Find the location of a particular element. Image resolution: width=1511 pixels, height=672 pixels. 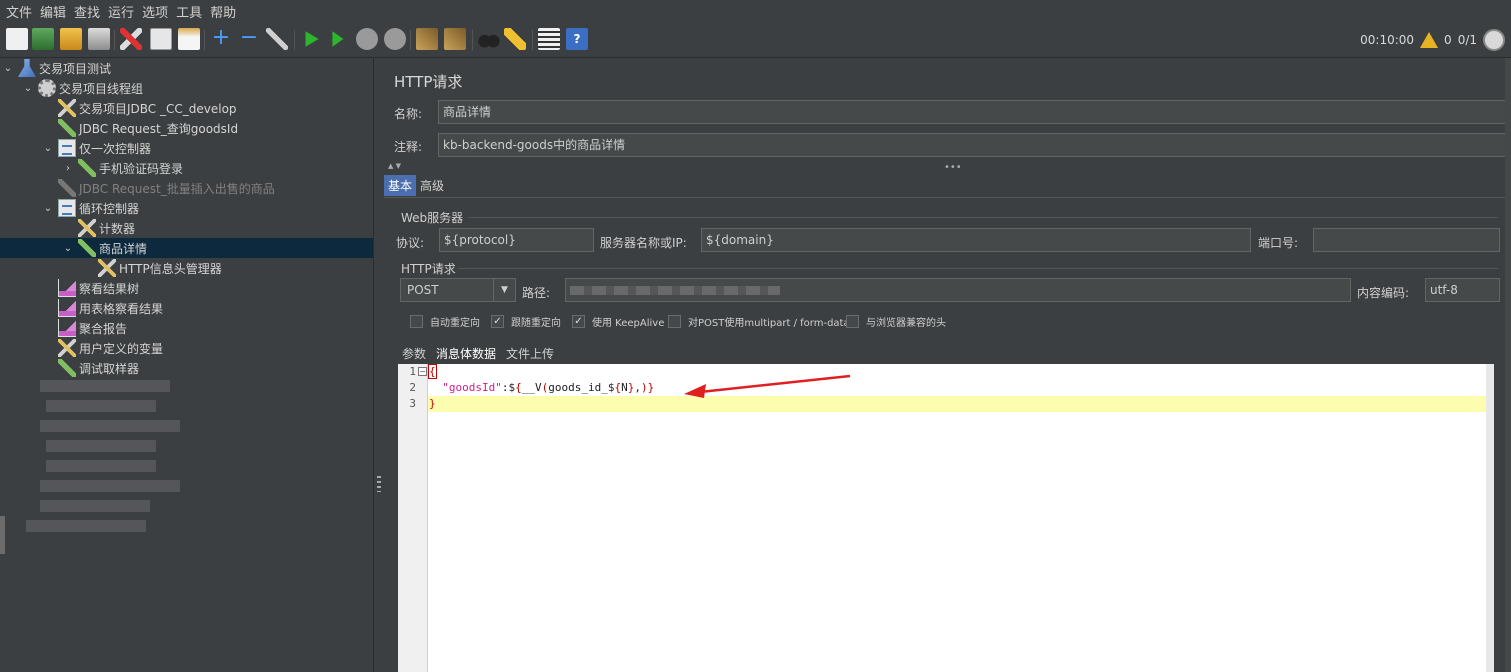

function-helper-icon is located at coordinates (549, 39).